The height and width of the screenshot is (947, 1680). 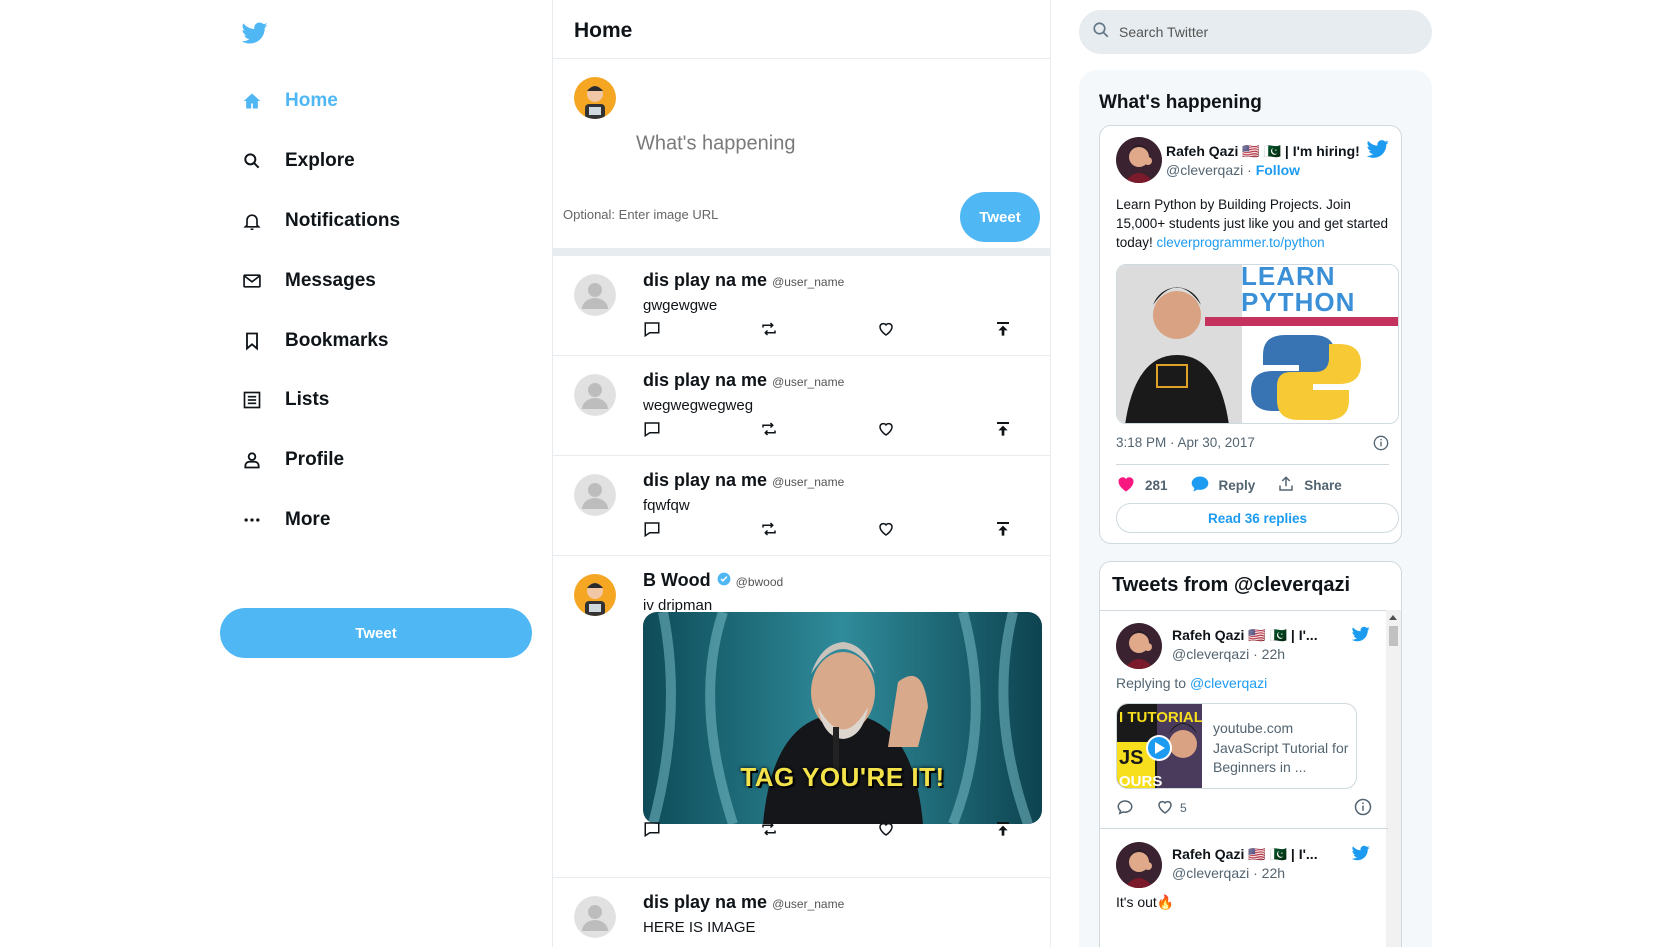 I want to click on scroll-up-arrow-icon, so click(x=1393, y=617).